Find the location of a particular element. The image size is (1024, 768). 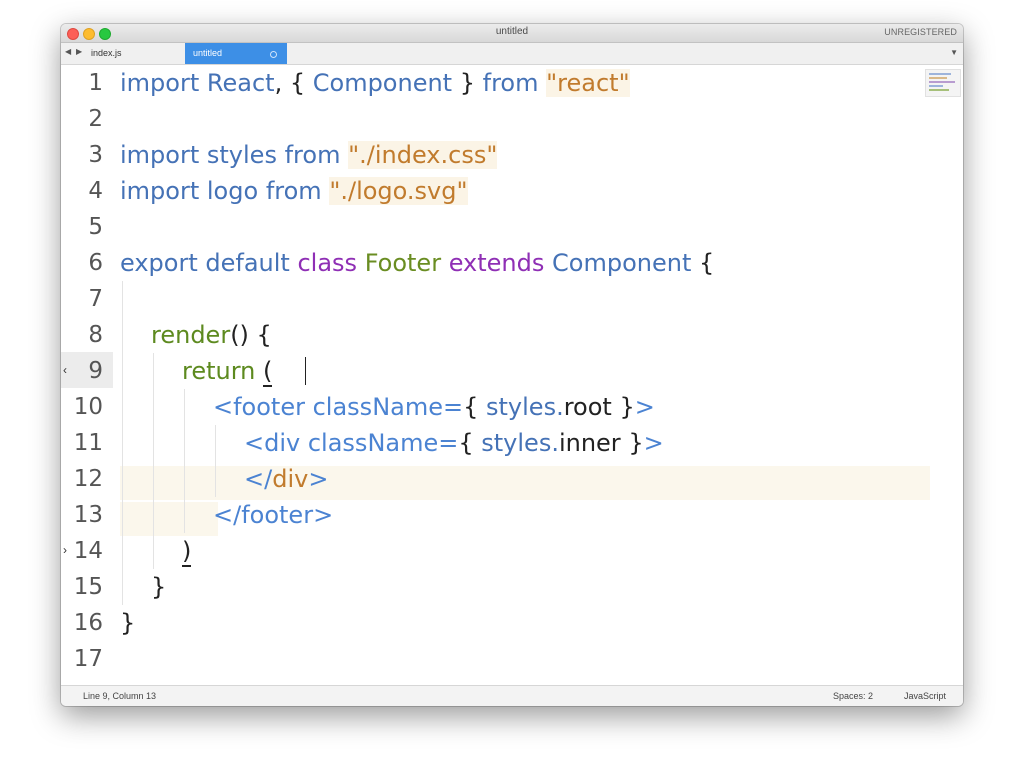

back-arrow-icon: ◀ is located at coordinates (68, 51).